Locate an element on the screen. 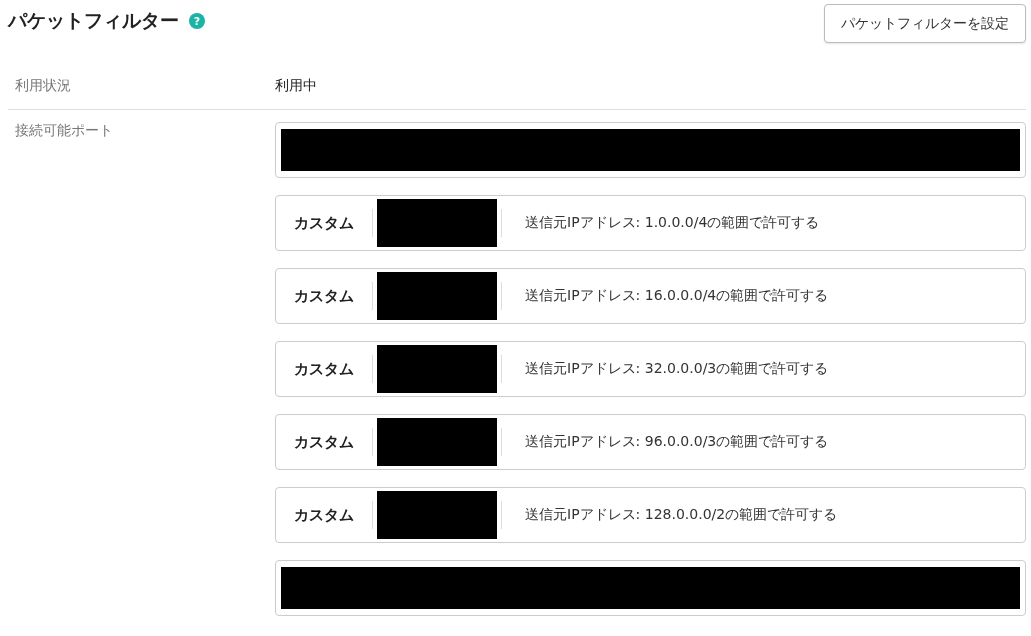 The width and height of the screenshot is (1031, 636). rule-source: 送信元IPアドレス: 96.0.0.0/3の範囲で許可する is located at coordinates (676, 442).